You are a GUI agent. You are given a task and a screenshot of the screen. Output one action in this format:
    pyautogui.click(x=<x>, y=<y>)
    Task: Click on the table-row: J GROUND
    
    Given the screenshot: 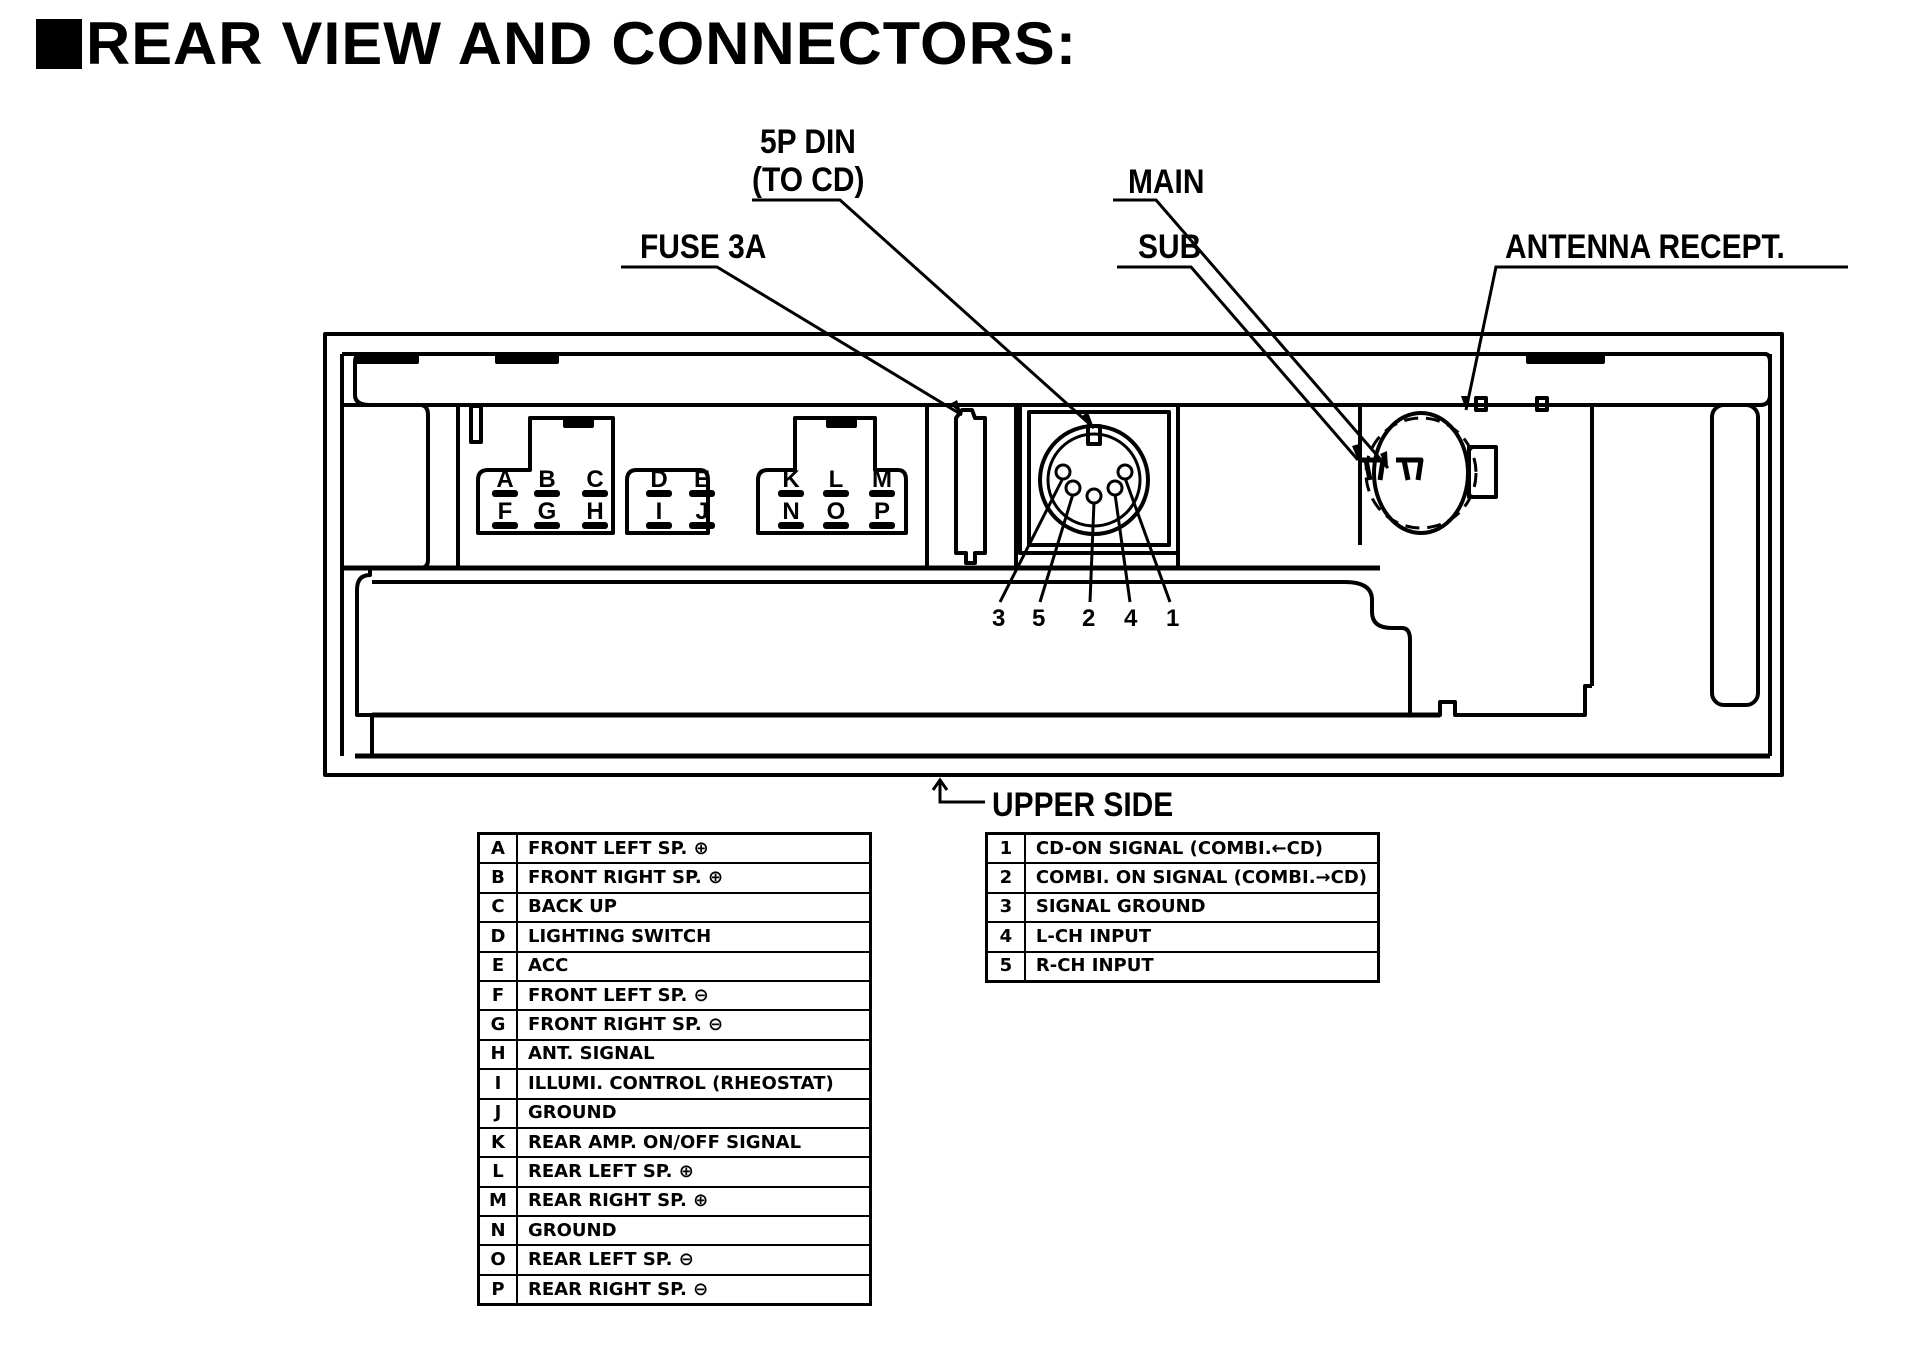 What is the action you would take?
    pyautogui.click(x=674, y=1113)
    